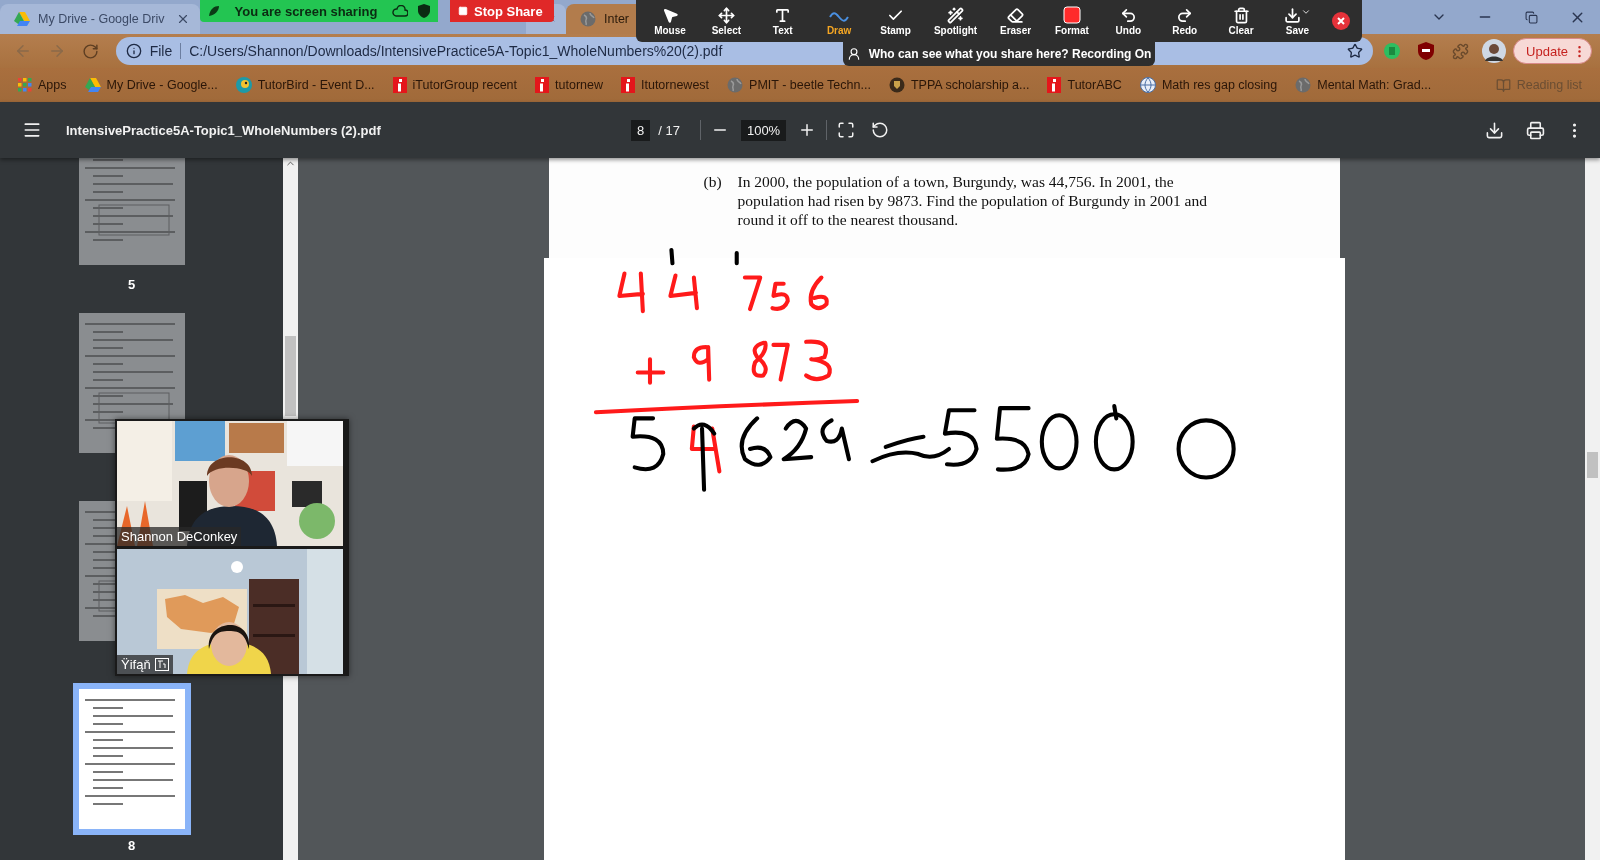 This screenshot has height=860, width=1600. Describe the element at coordinates (1084, 85) in the screenshot. I see `bookmark-link: TutorABC` at that location.